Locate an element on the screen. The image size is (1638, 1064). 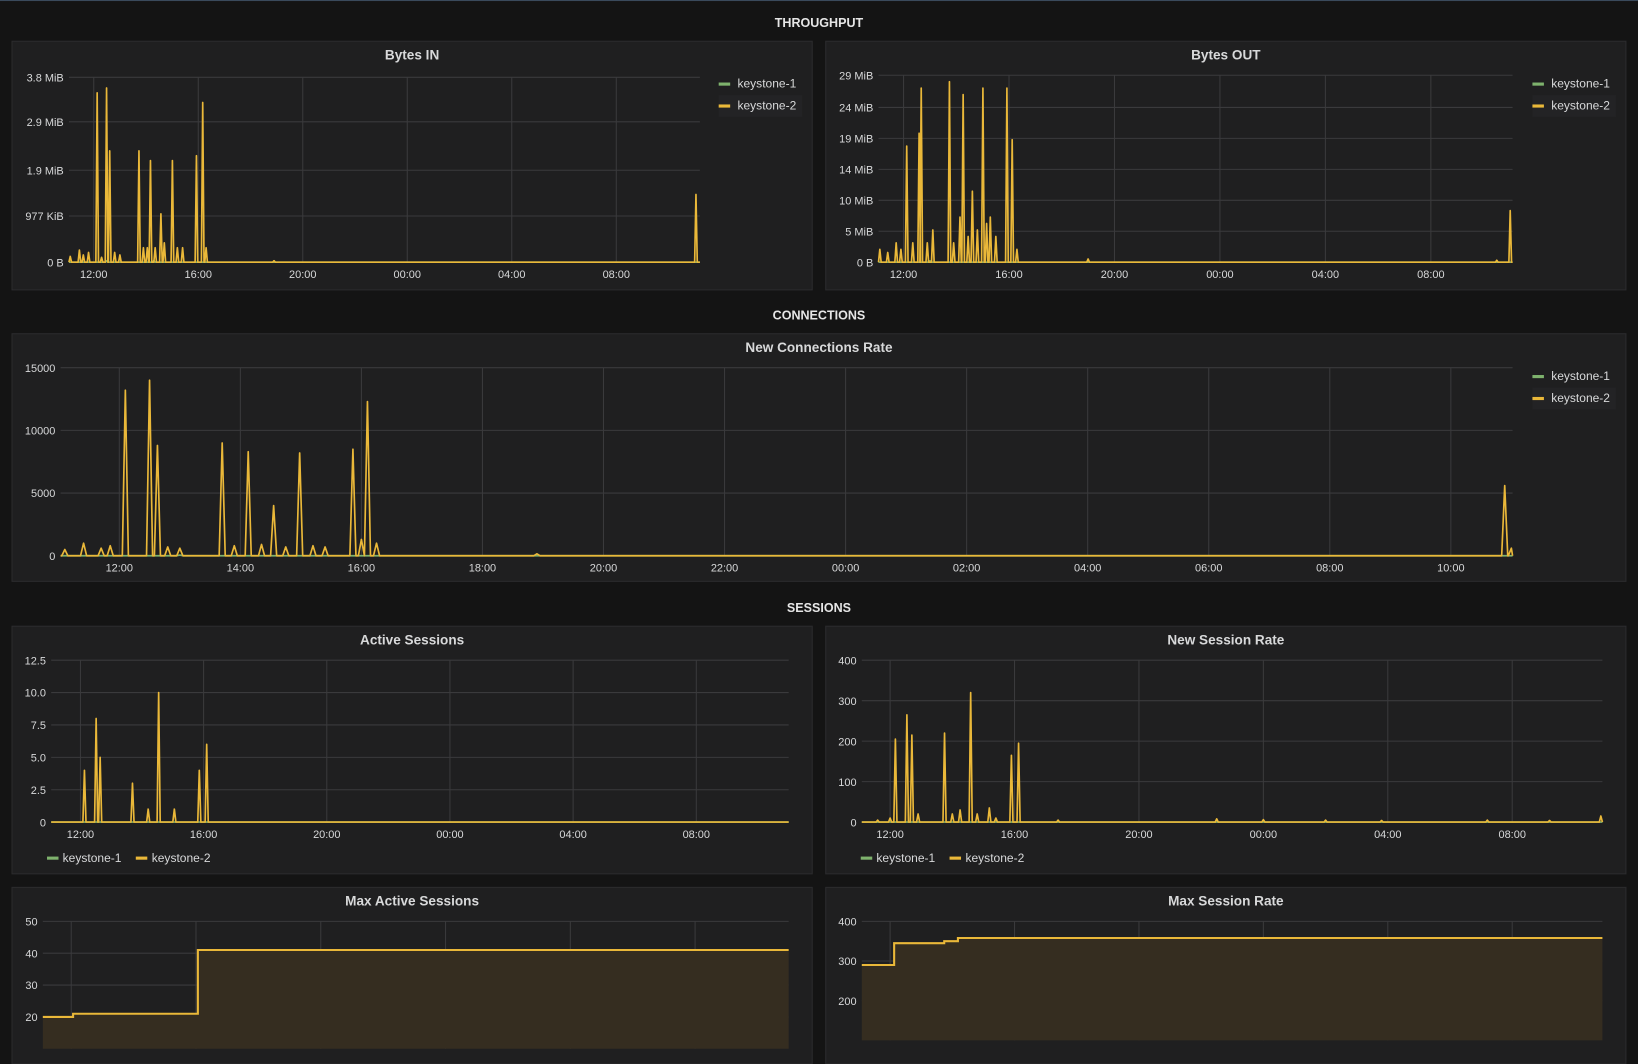
y-tick-label: 14 MiB is located at coordinates (856, 171).